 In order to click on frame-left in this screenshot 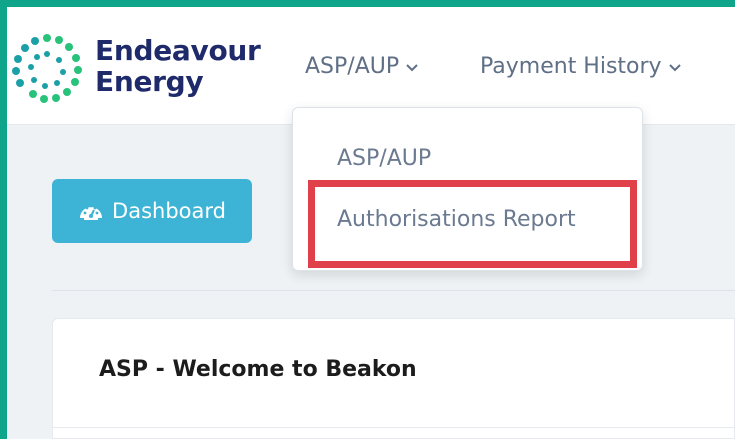, I will do `click(3, 219)`.